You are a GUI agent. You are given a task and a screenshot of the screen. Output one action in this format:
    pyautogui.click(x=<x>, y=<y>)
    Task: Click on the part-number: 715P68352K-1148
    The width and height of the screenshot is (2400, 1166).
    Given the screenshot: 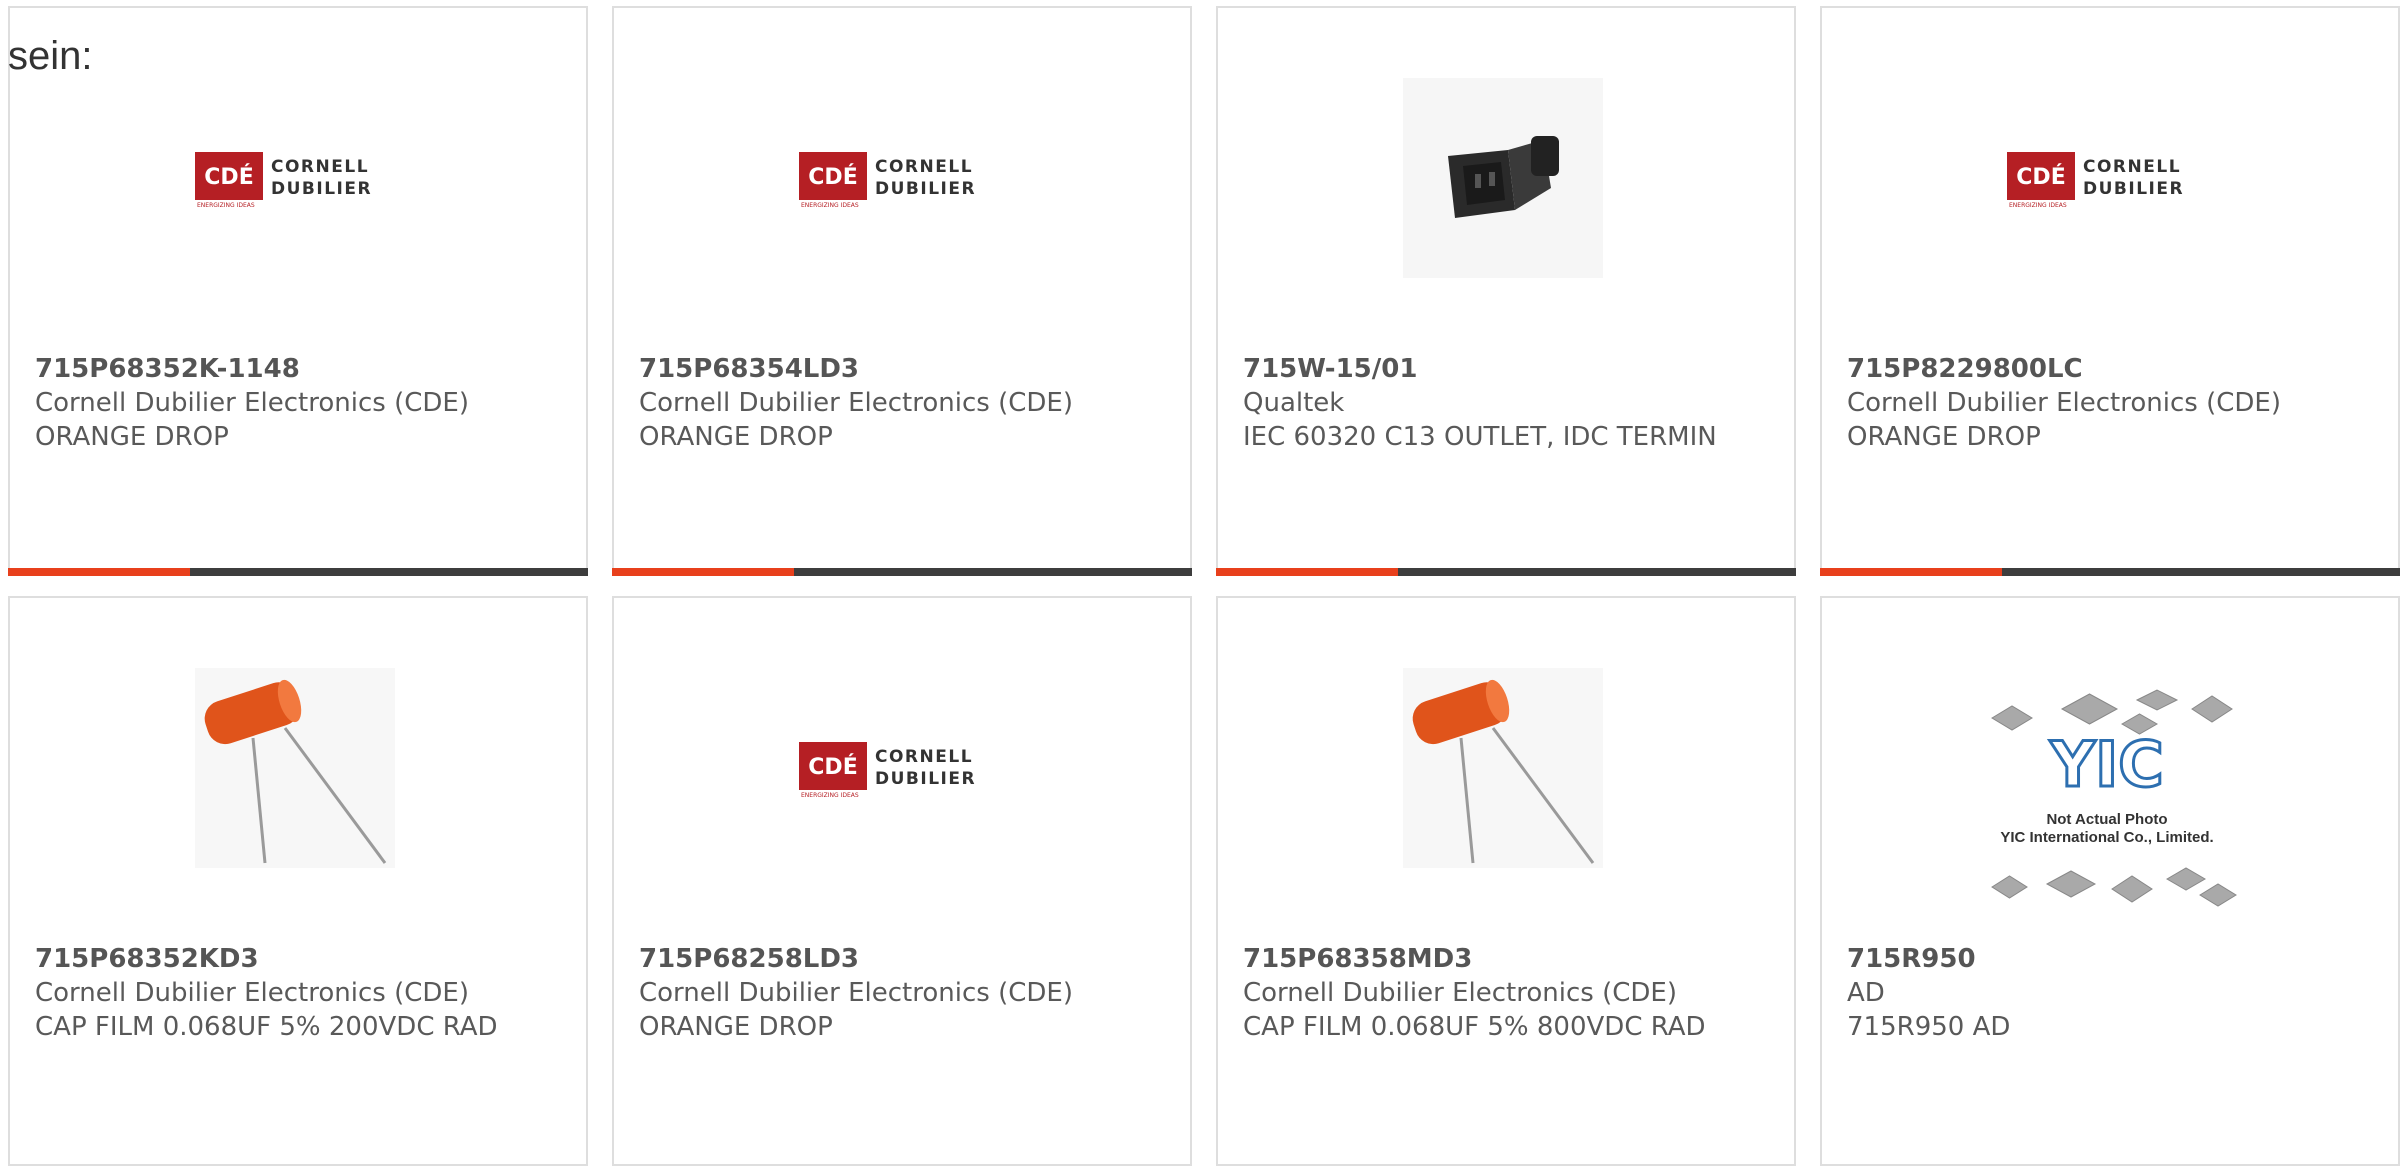 What is the action you would take?
    pyautogui.click(x=295, y=369)
    